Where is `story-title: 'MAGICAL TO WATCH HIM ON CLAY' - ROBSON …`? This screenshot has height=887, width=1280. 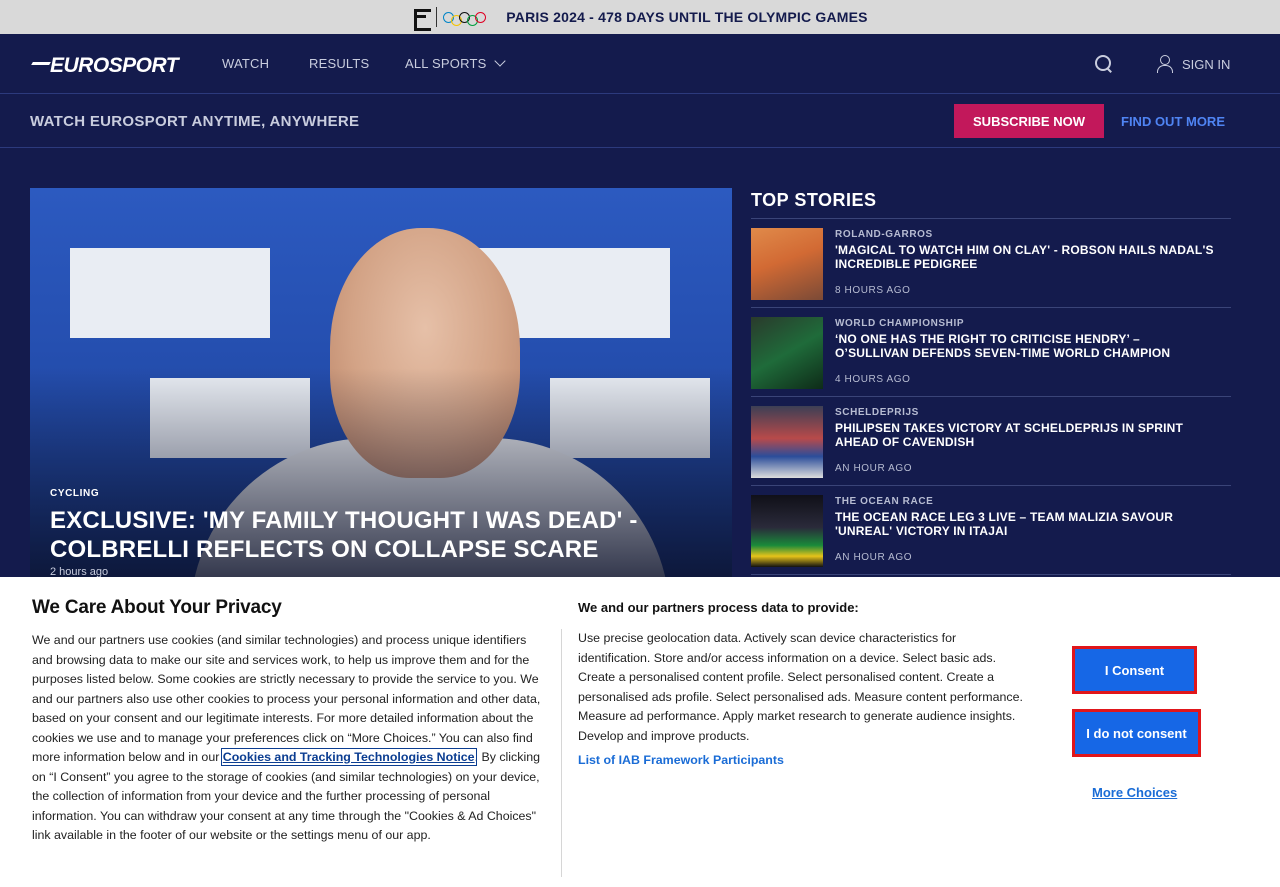
story-title: 'MAGICAL TO WATCH HIM ON CLAY' - ROBSON … is located at coordinates (1025, 257).